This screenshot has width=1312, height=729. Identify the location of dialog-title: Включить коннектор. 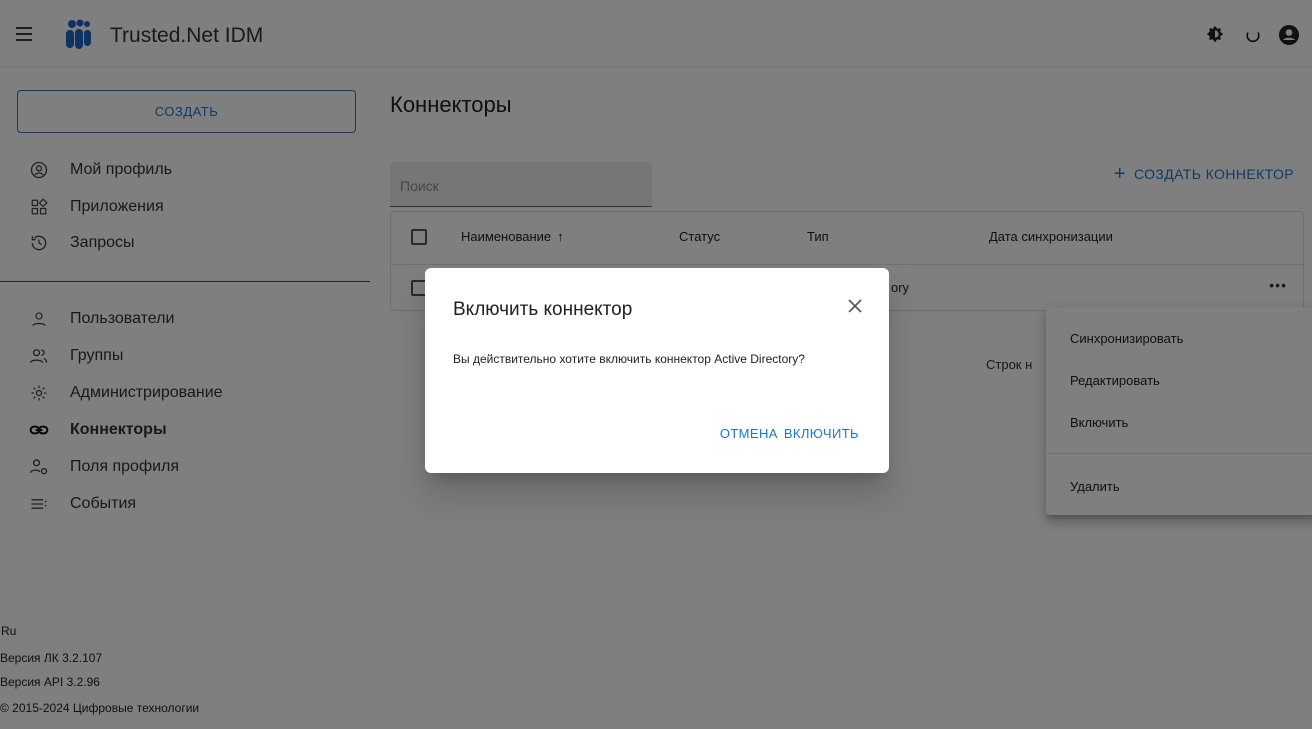
(543, 309).